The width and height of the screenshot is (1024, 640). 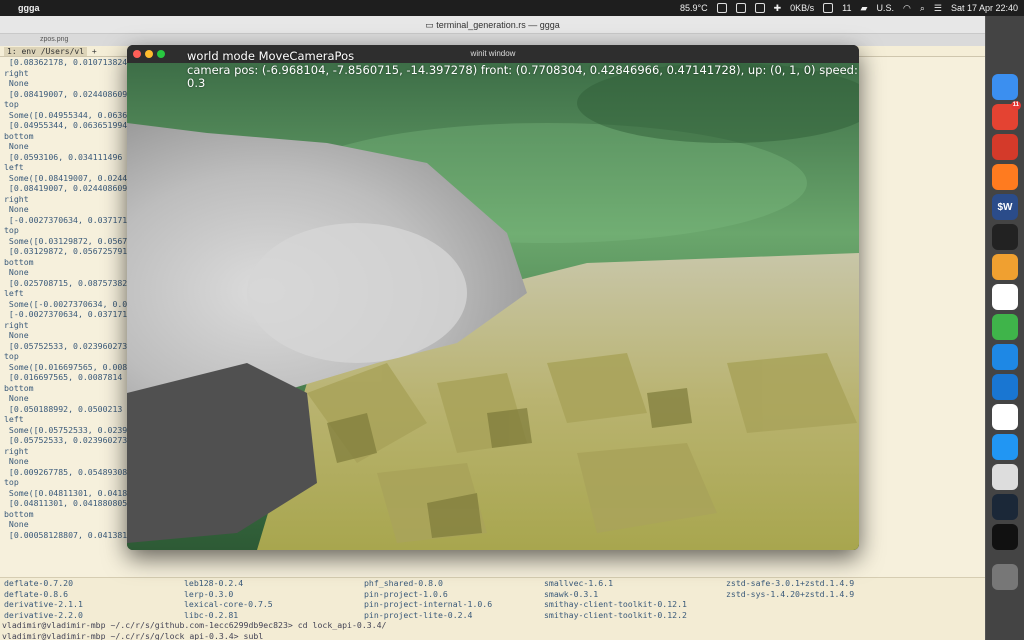 What do you see at coordinates (922, 8) in the screenshot?
I see `search-icon: ⌕` at bounding box center [922, 8].